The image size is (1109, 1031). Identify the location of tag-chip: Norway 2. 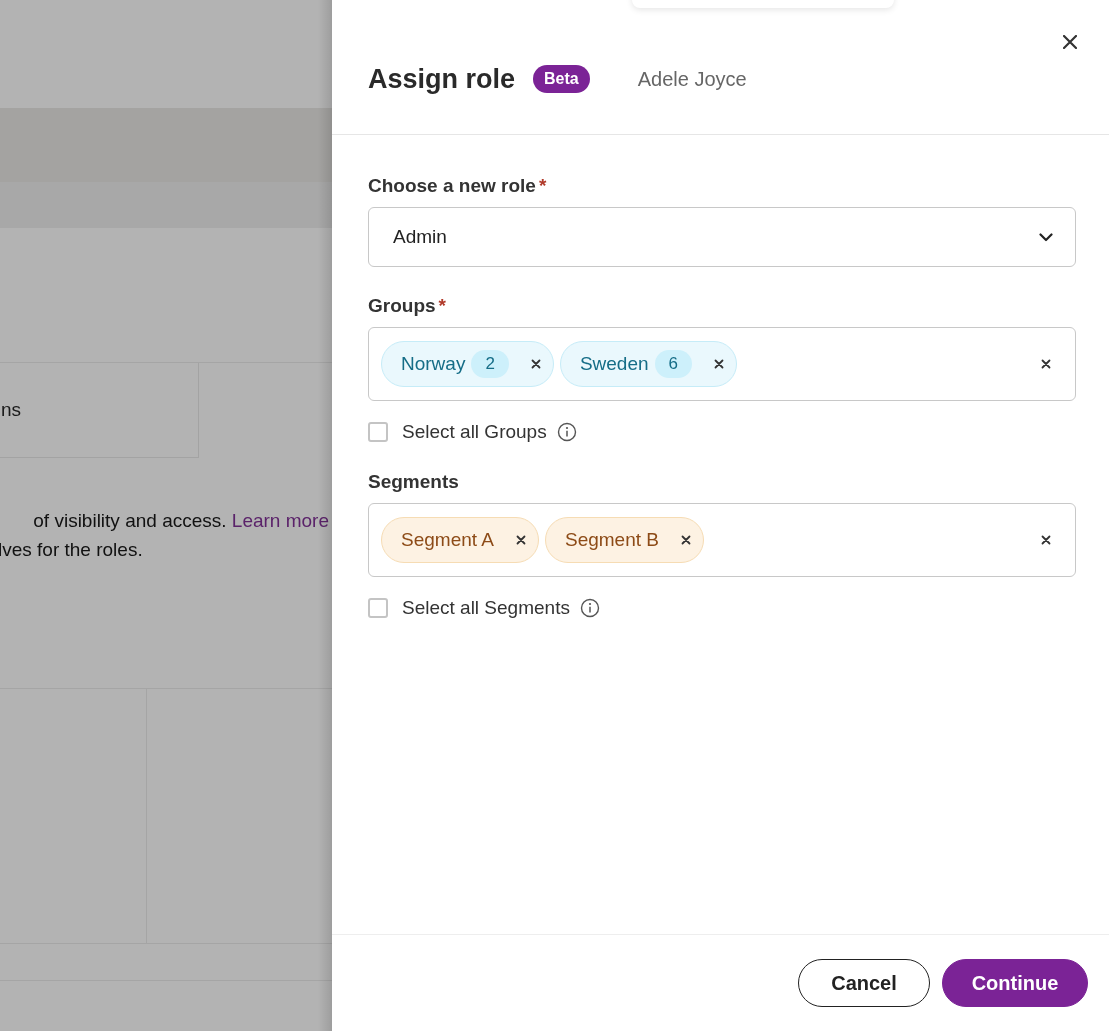
(467, 364).